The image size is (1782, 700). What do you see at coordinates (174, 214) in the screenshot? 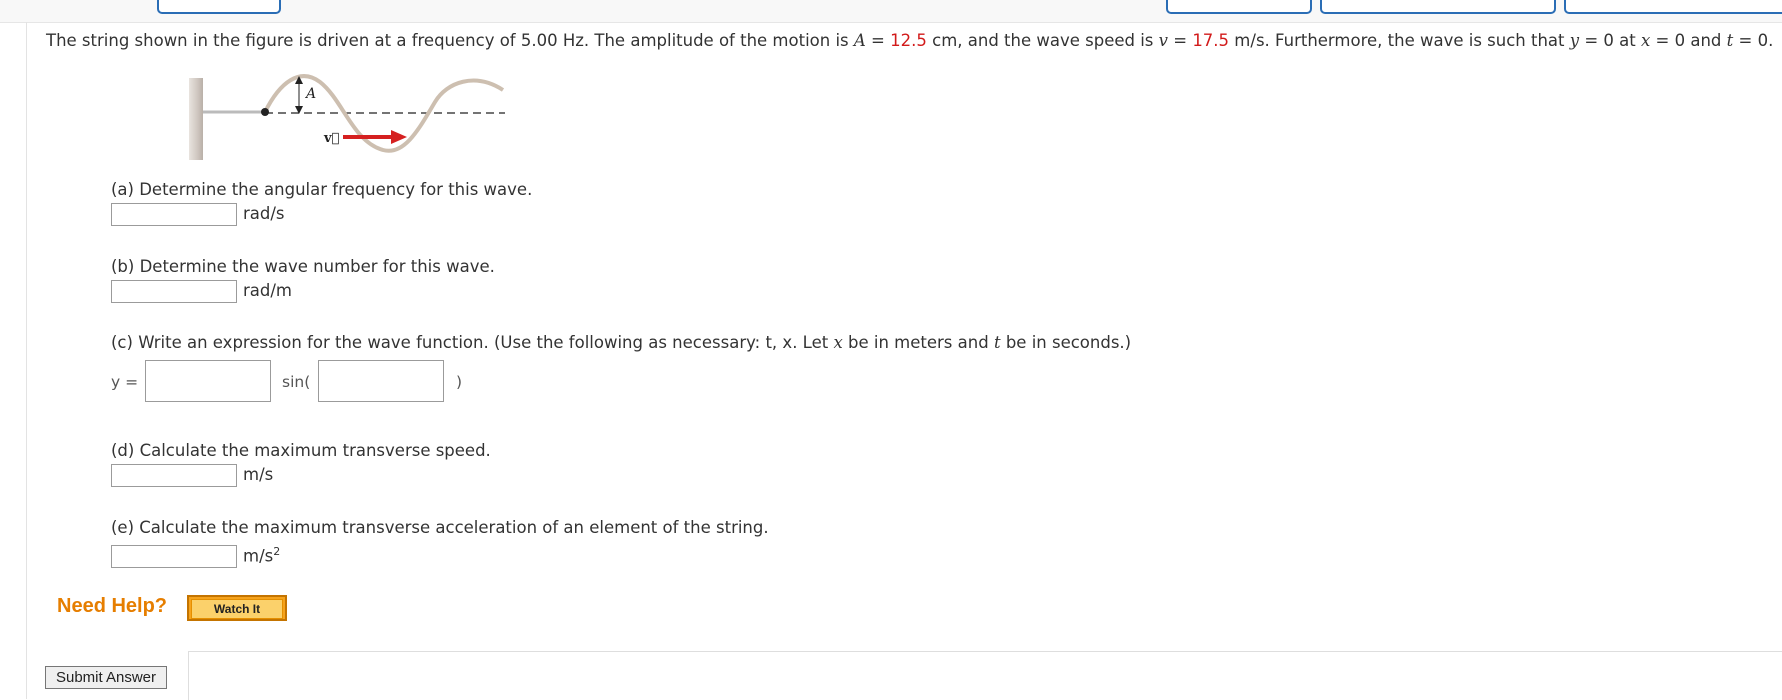
I see `answer-a-input` at bounding box center [174, 214].